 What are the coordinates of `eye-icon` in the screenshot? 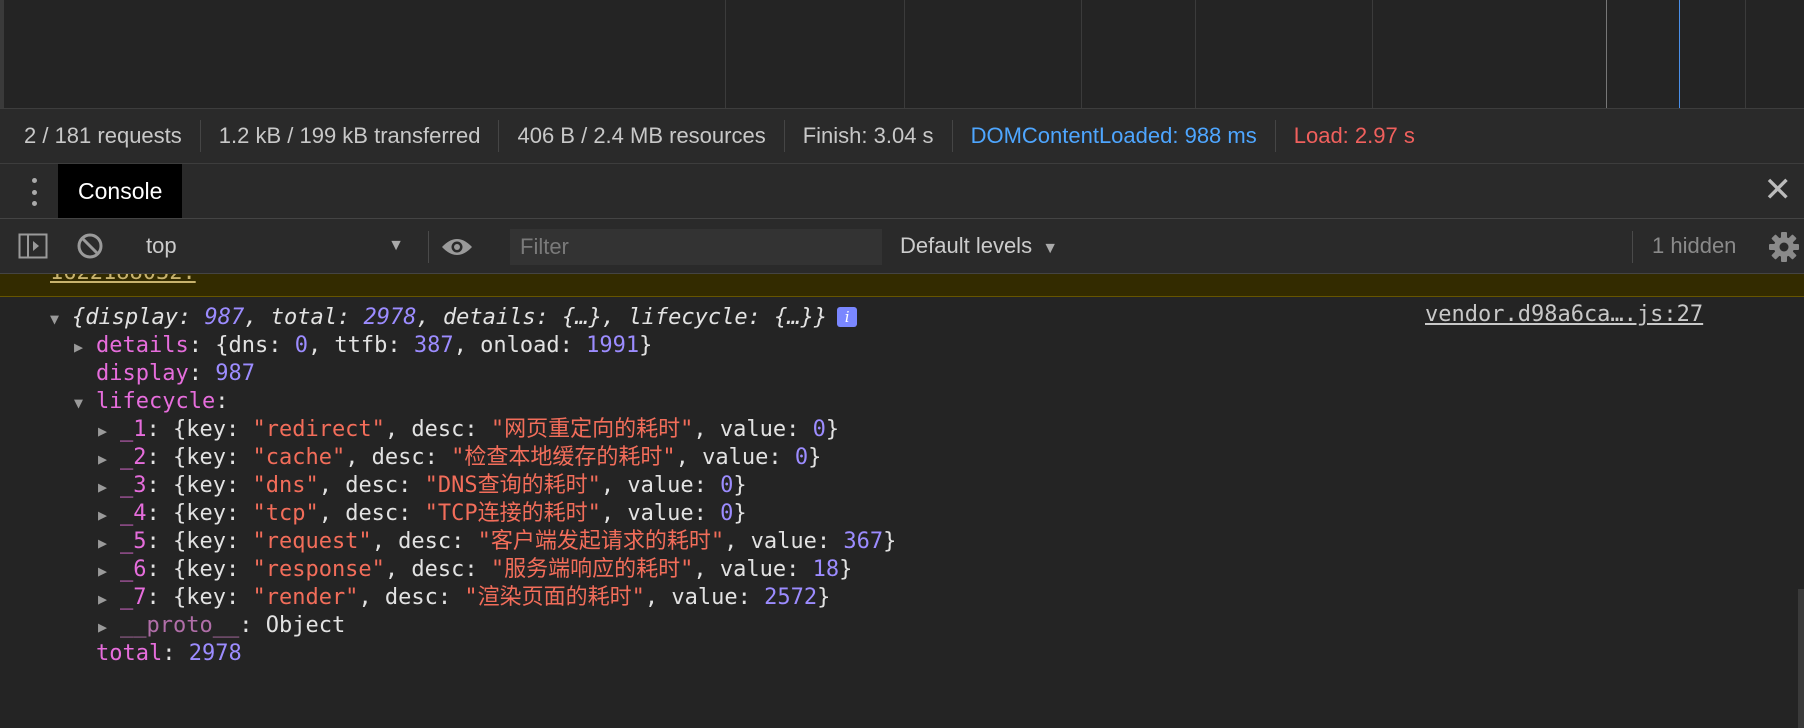 It's located at (457, 249).